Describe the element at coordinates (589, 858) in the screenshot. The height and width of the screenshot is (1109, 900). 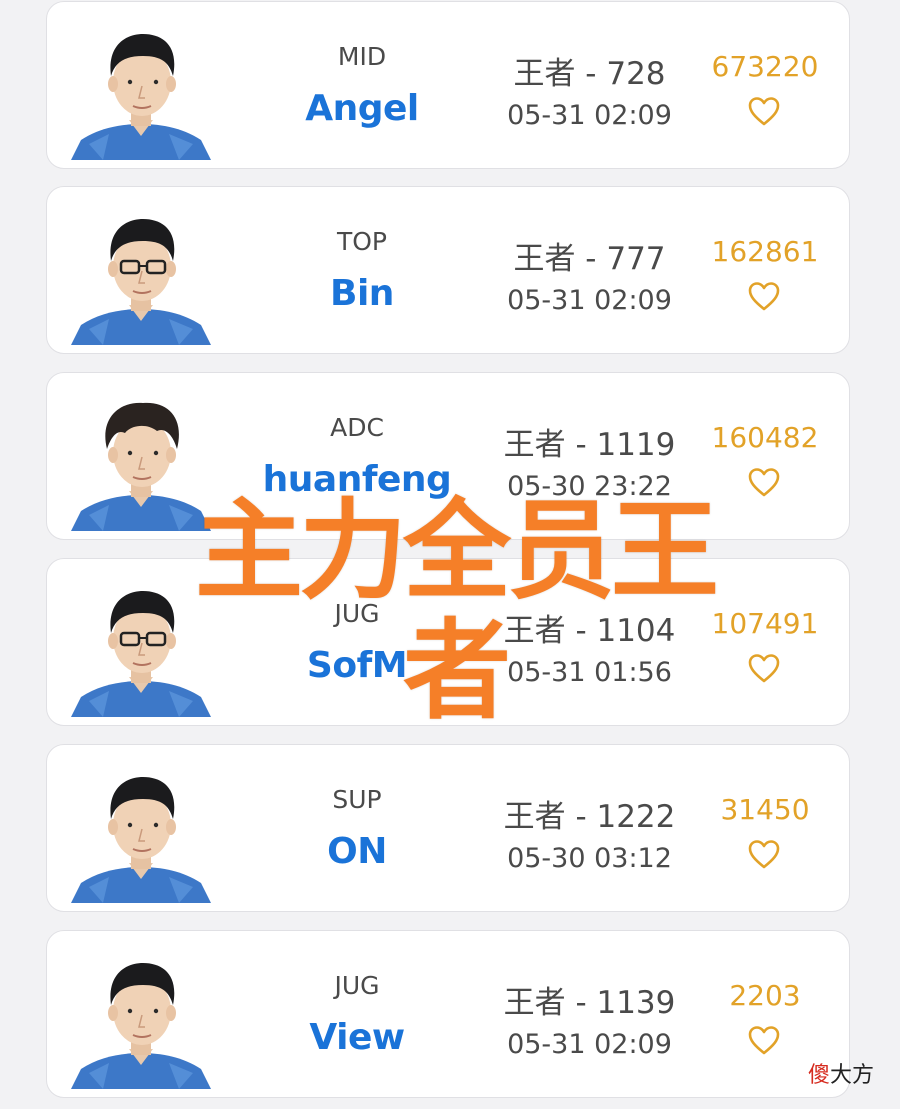
I see `player-timestamp: 05-30 03:12` at that location.